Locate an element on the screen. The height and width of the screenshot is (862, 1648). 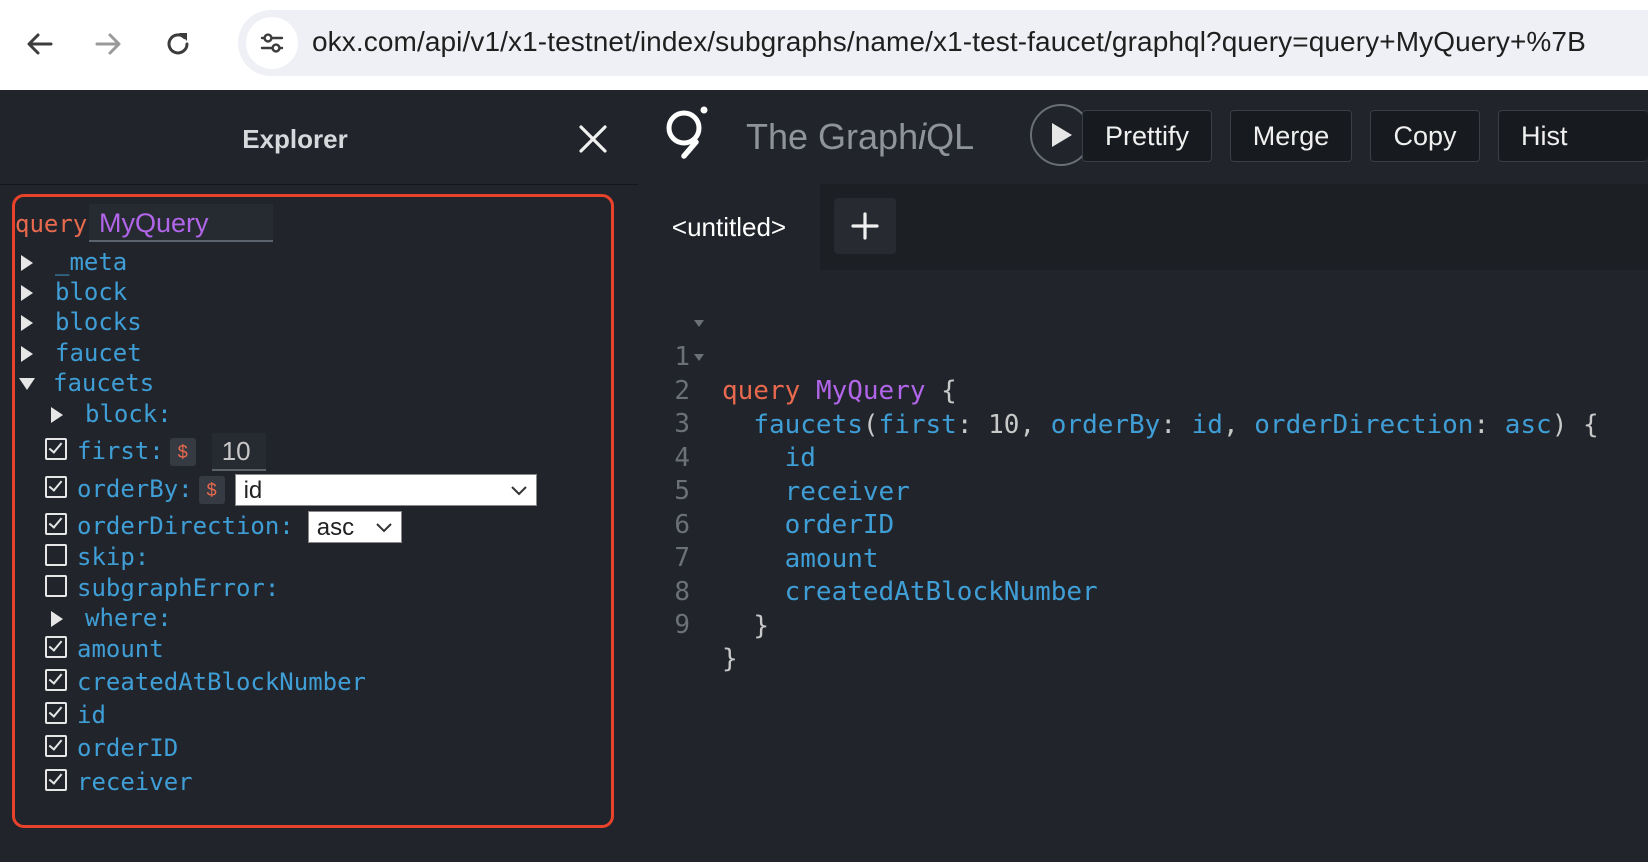
graphiql-logo-icon is located at coordinates (687, 136).